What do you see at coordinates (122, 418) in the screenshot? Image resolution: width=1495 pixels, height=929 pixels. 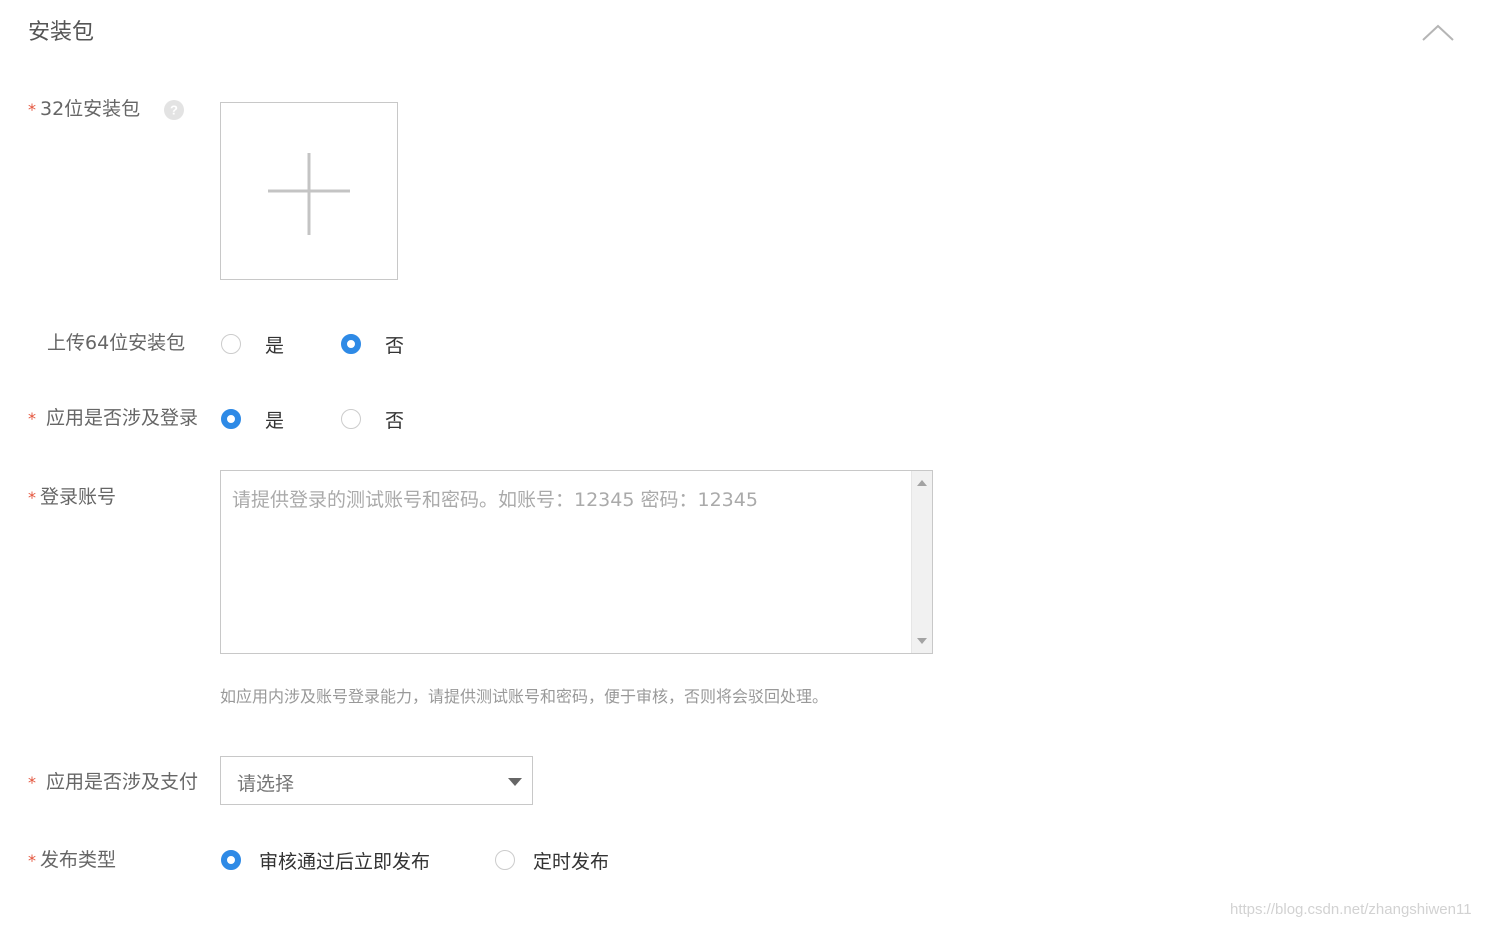 I see `login-involved-label: 应用是否涉及登录` at bounding box center [122, 418].